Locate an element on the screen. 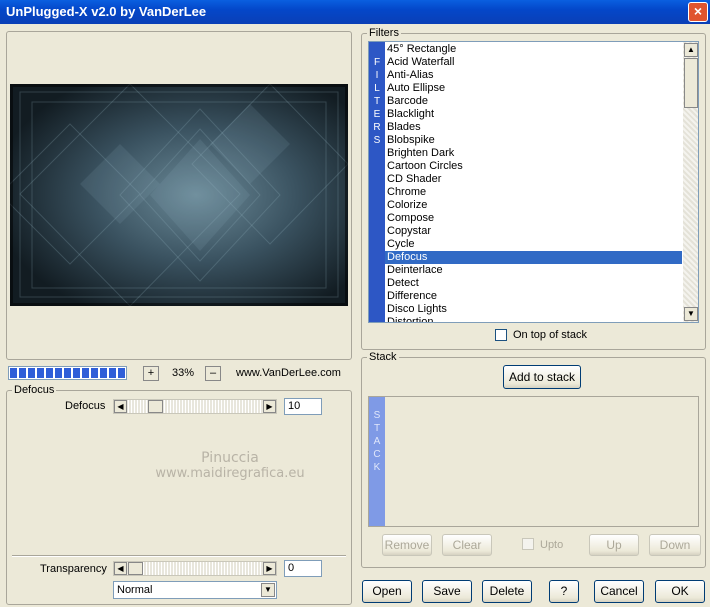  filters-tab-strip: FILTERS is located at coordinates (377, 182).